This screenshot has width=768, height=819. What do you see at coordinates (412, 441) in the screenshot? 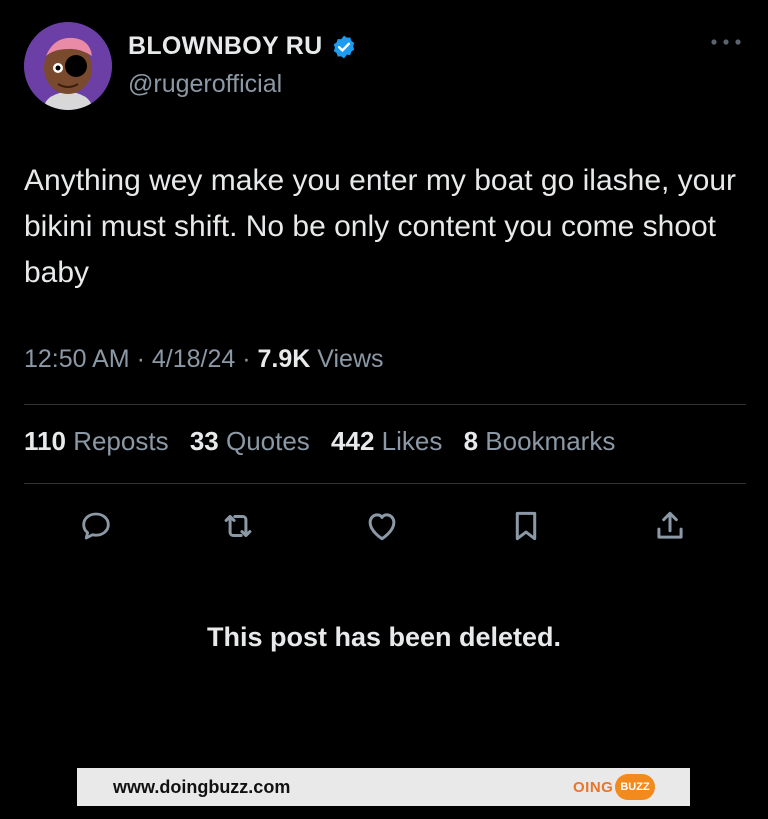
I see `stat-label: Likes` at bounding box center [412, 441].